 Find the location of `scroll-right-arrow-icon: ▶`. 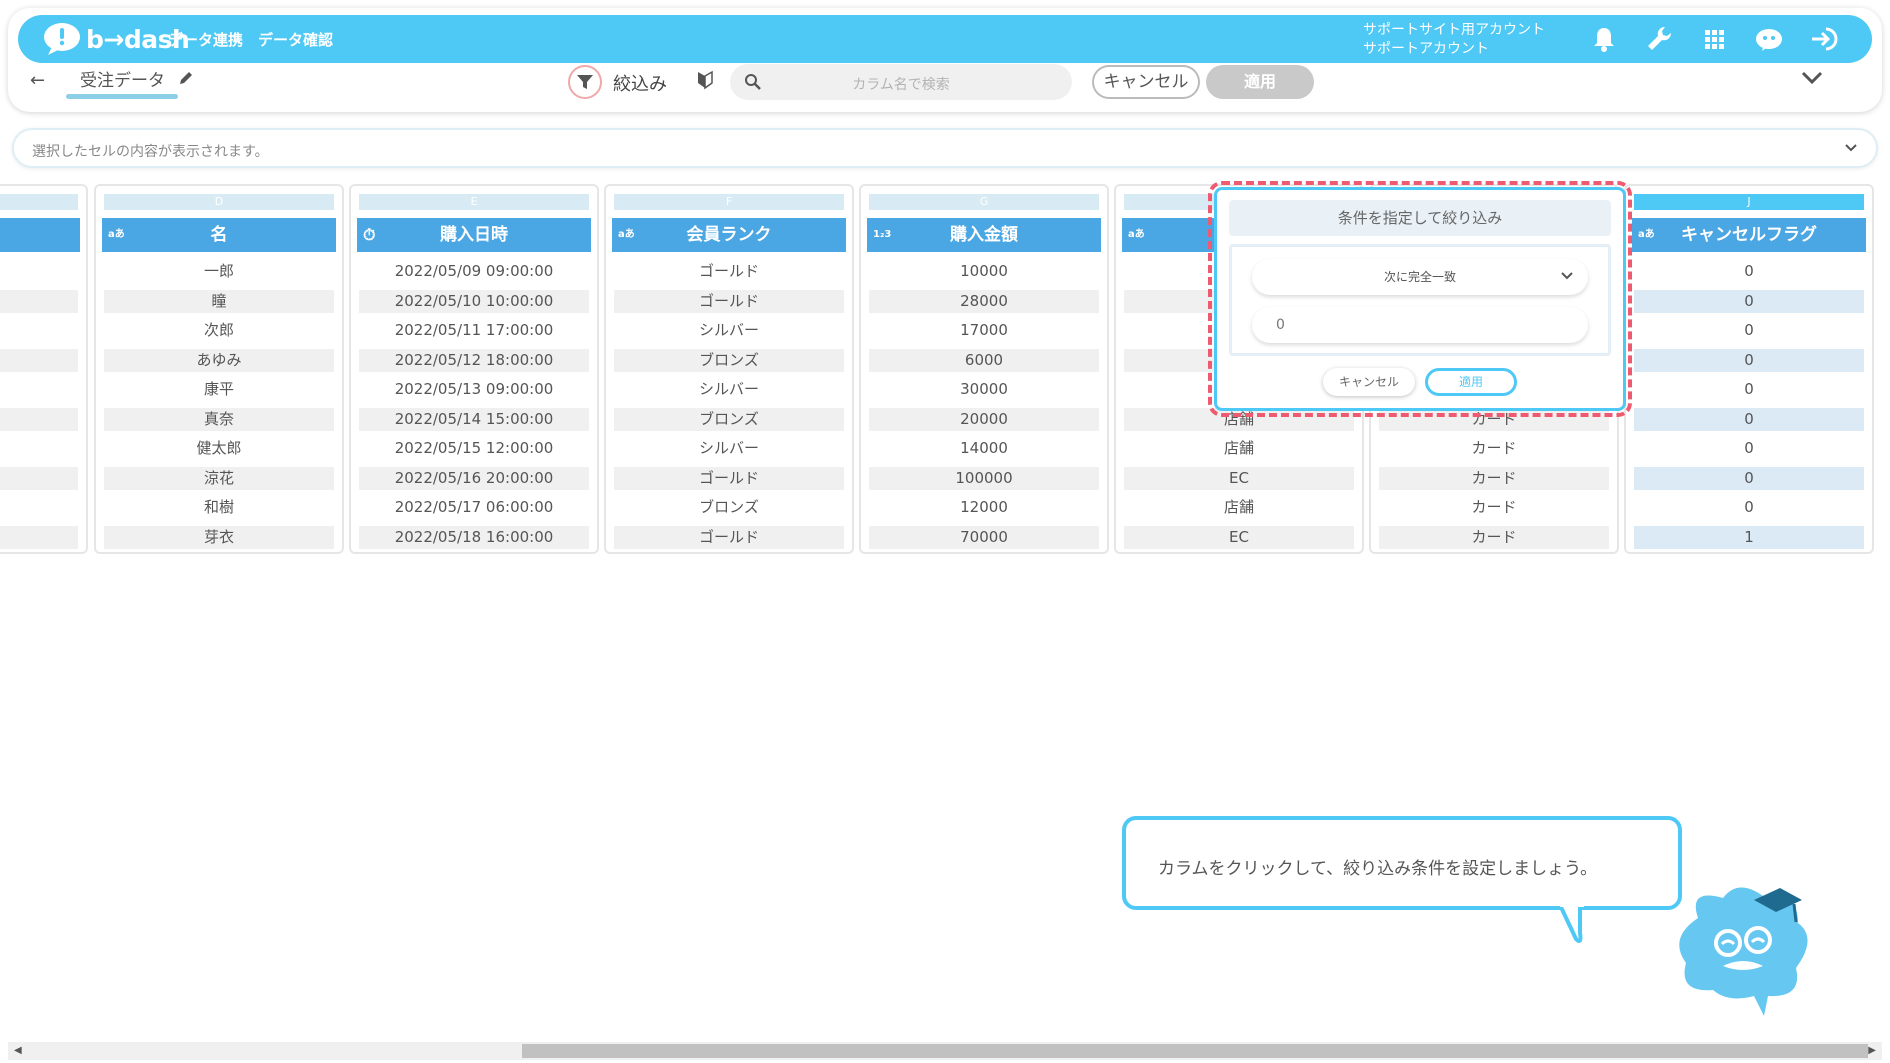

scroll-right-arrow-icon: ▶ is located at coordinates (1872, 1050).